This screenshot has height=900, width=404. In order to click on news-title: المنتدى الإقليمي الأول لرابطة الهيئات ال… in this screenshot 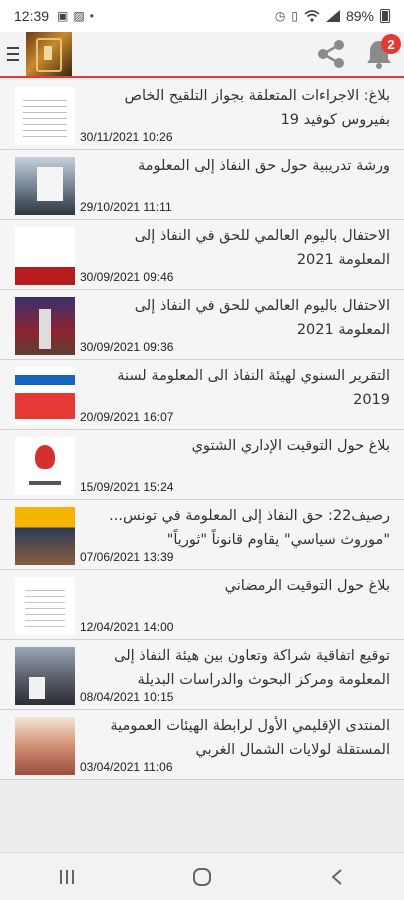, I will do `click(250, 738)`.